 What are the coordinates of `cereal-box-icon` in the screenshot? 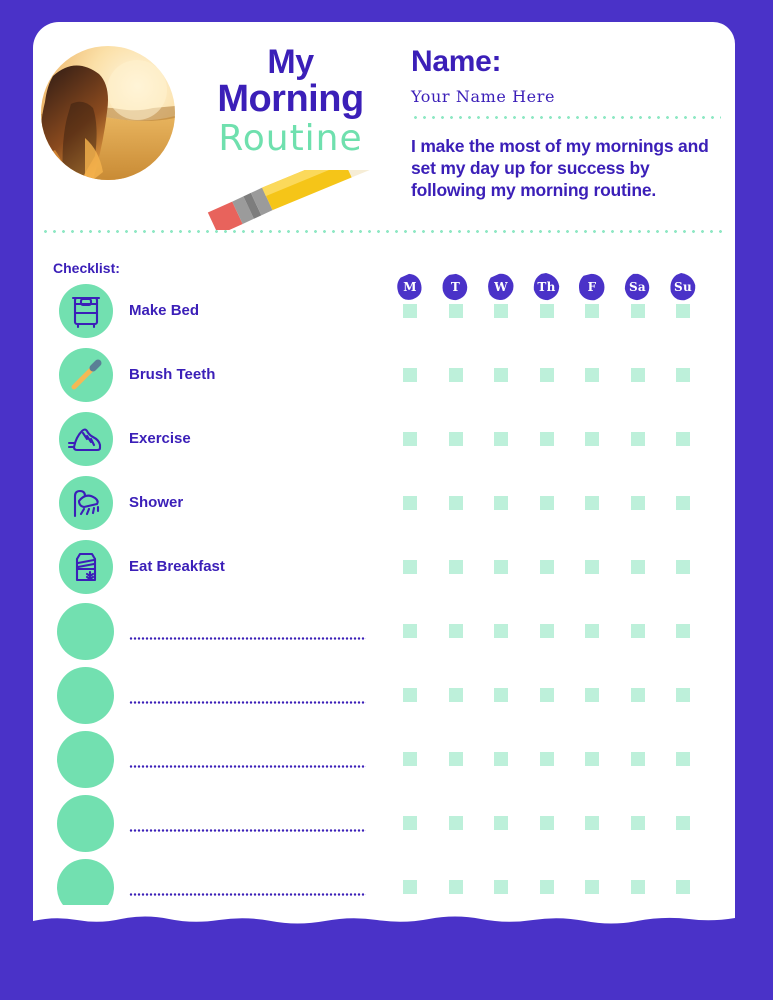 It's located at (86, 567).